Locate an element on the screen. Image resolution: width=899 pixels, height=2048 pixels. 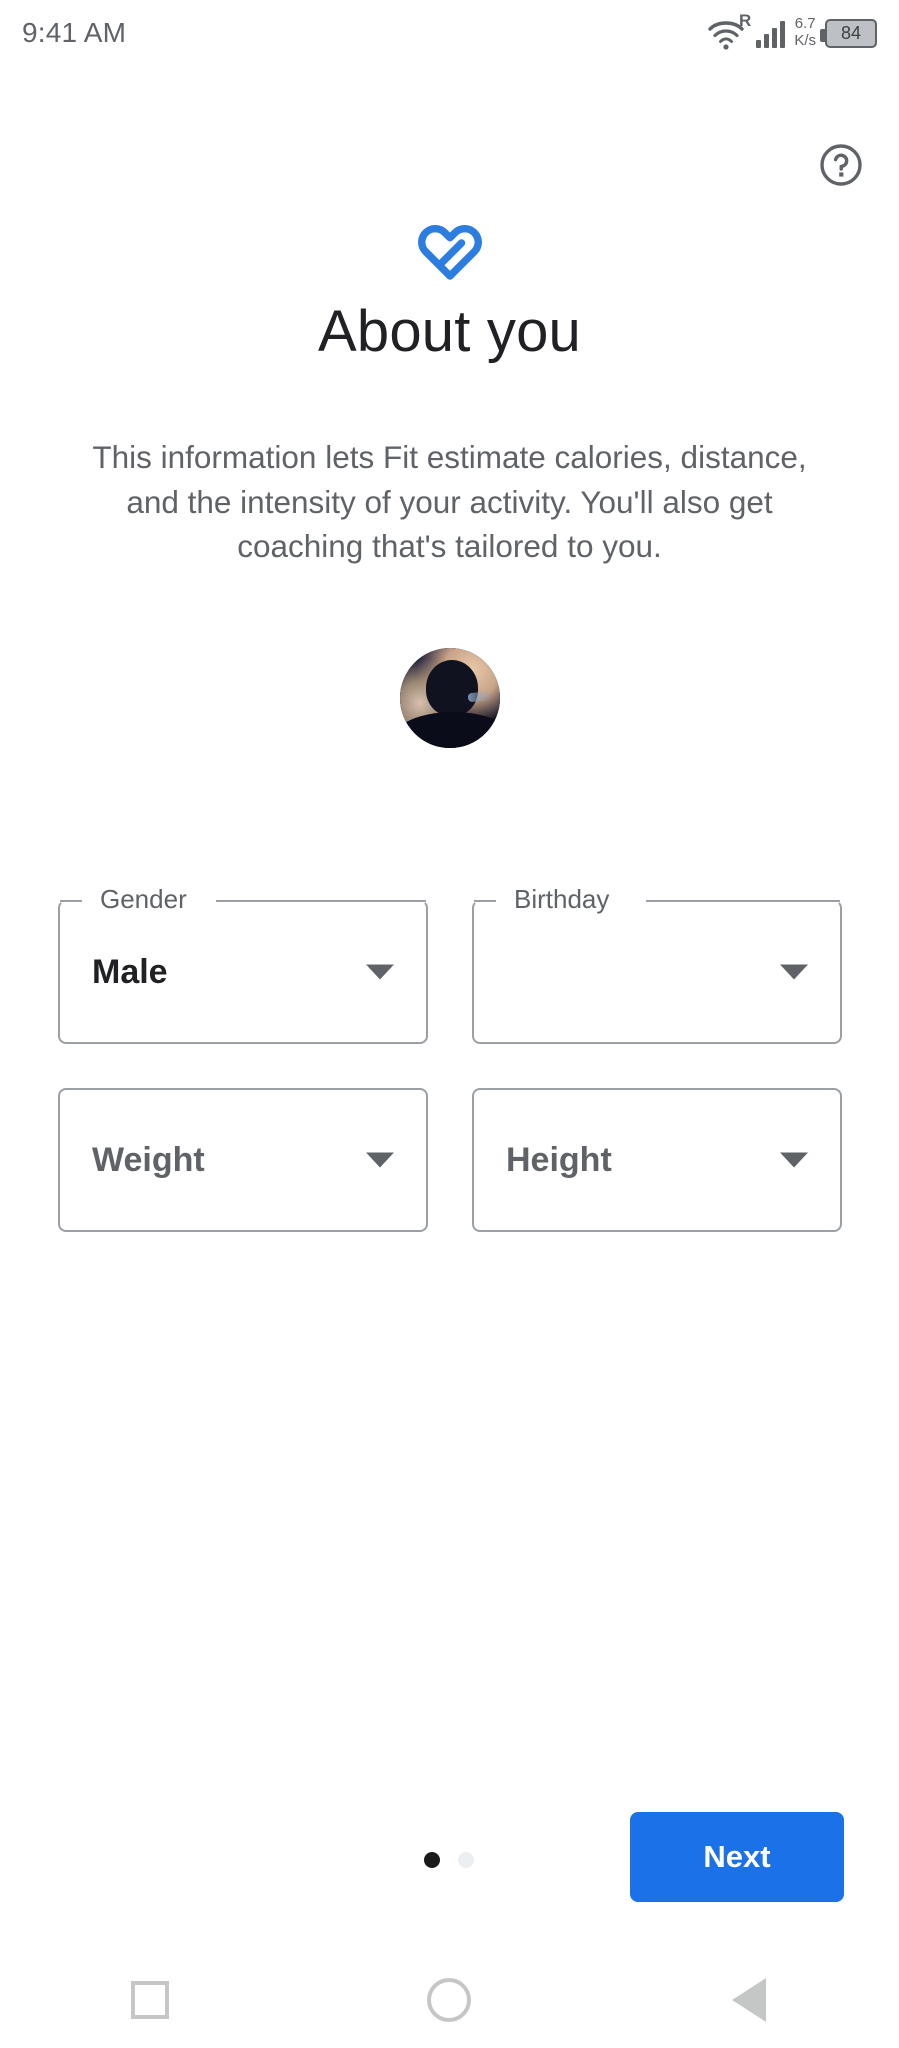
gender-field-value: Male is located at coordinates (130, 972).